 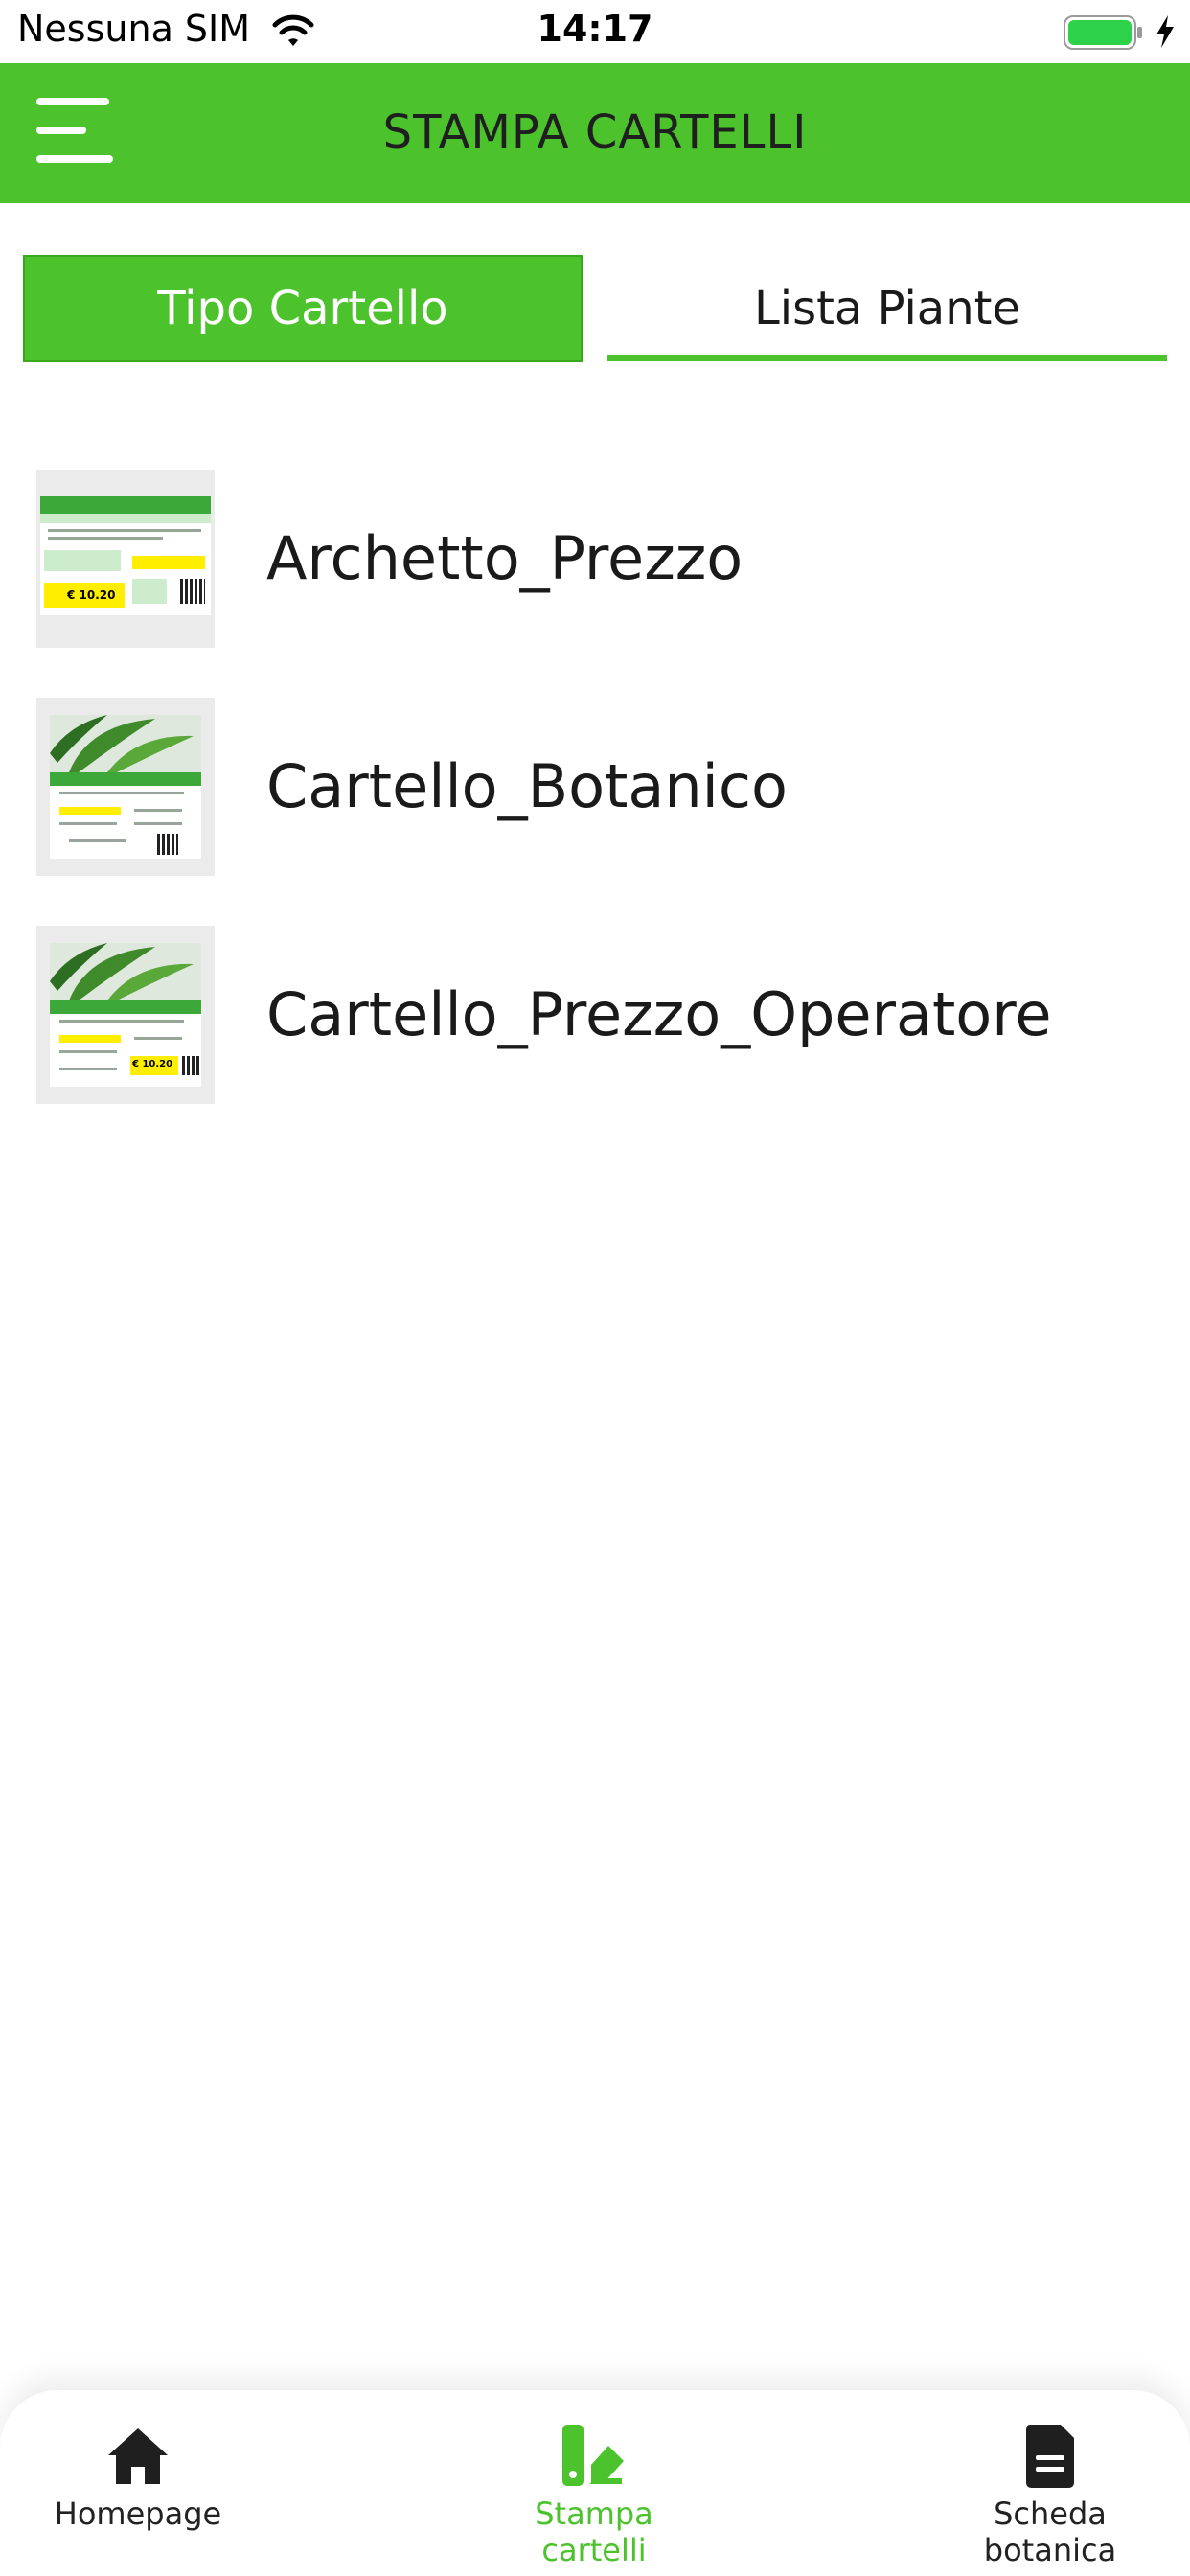 What do you see at coordinates (1165, 31) in the screenshot?
I see `charging-bolt-icon` at bounding box center [1165, 31].